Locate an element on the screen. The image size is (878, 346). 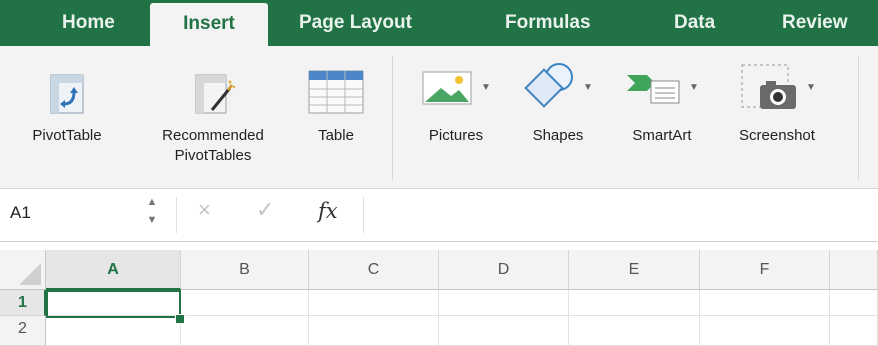
column-header-d: D is located at coordinates (504, 270).